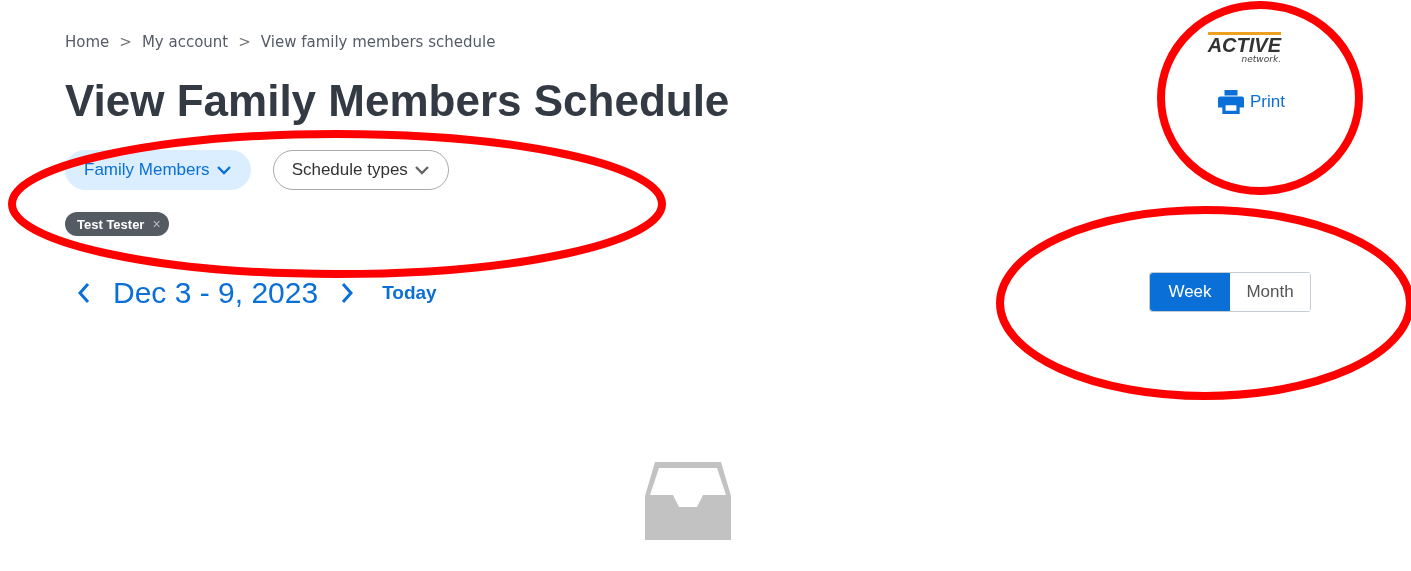  I want to click on today-link: Today, so click(409, 293).